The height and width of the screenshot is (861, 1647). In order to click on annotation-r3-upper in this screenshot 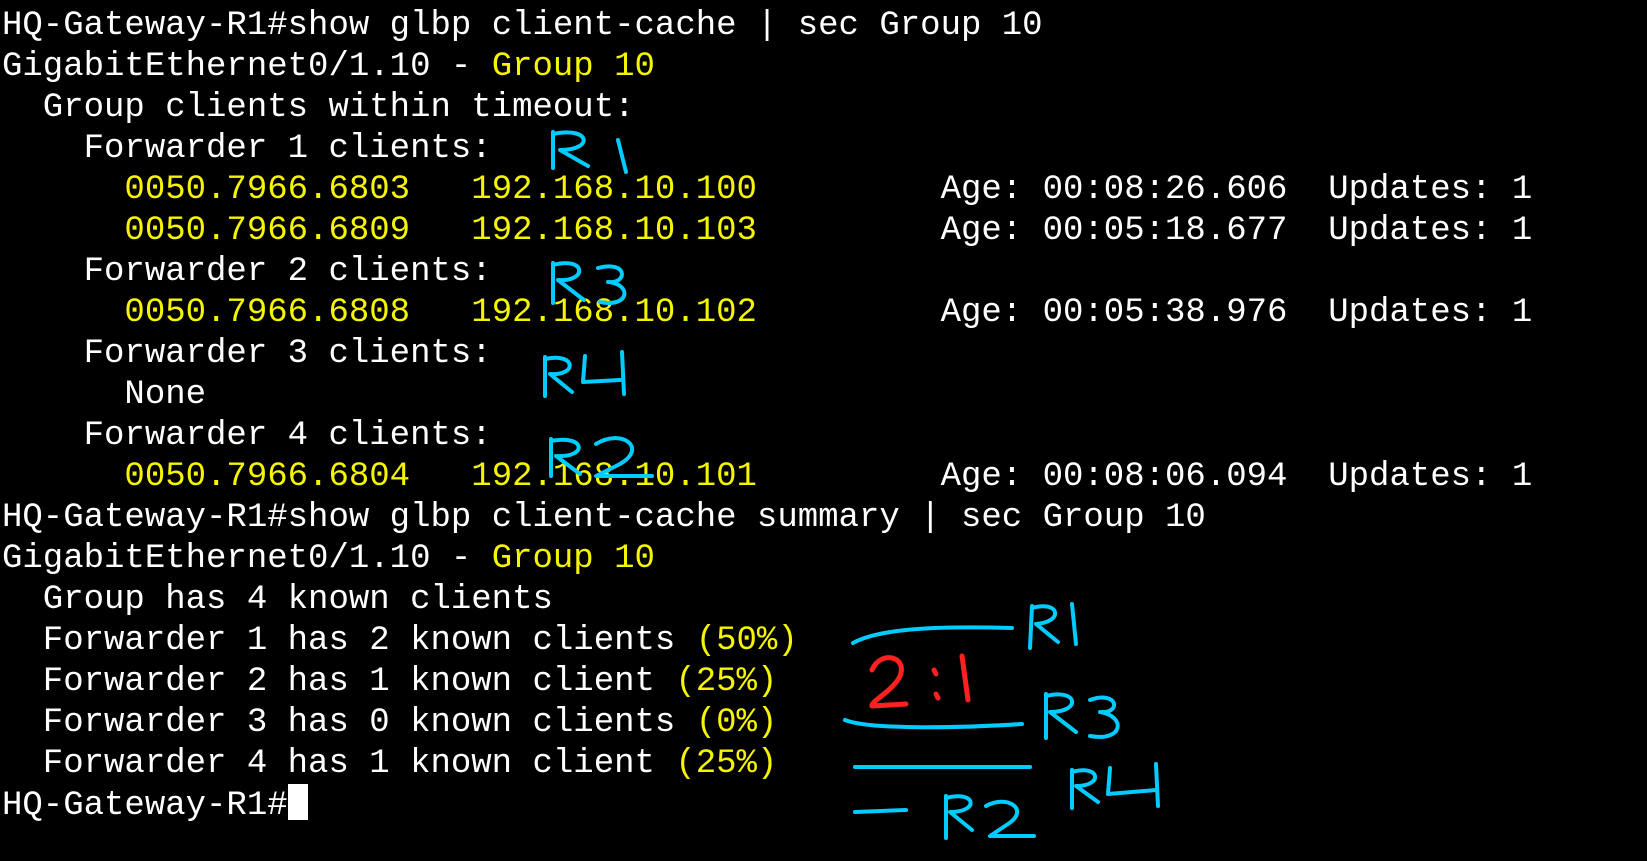, I will do `click(589, 283)`.